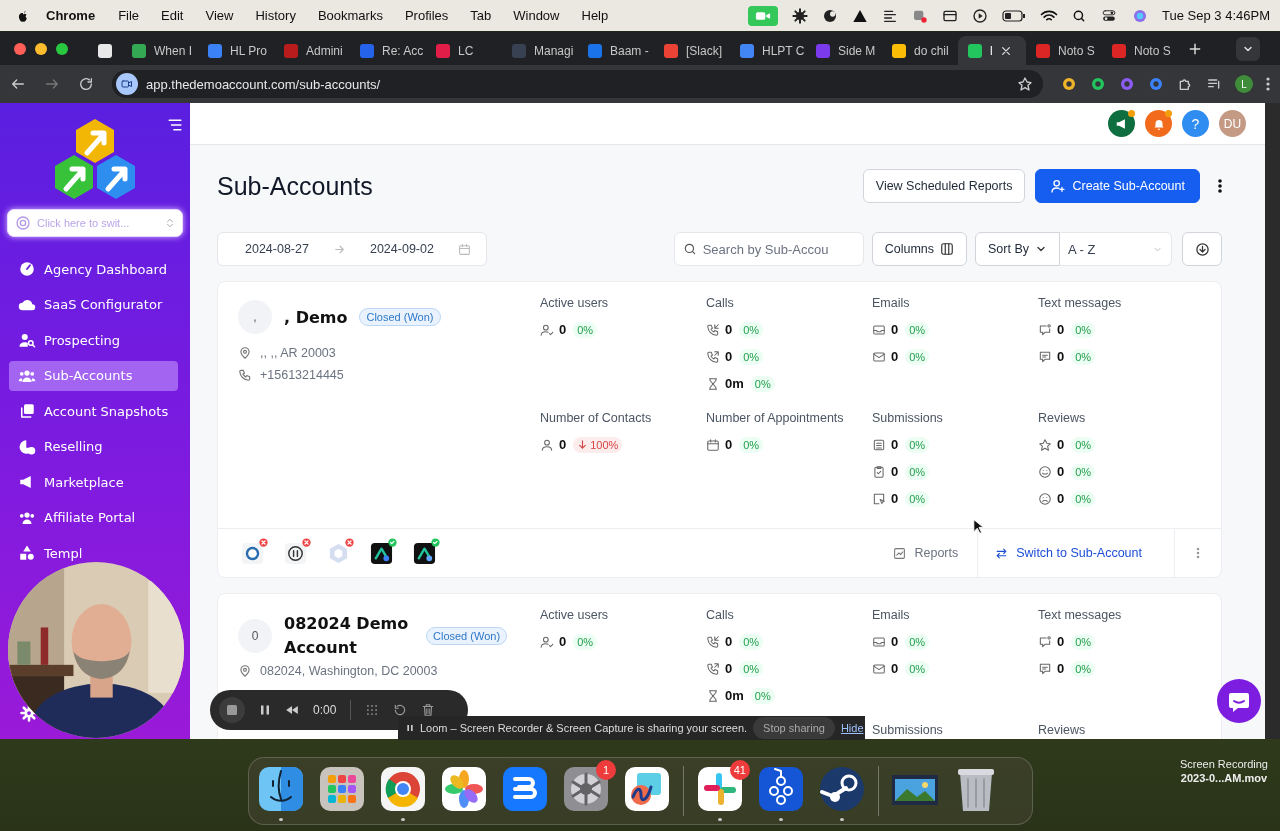  I want to click on stop-recording-button, so click(232, 710).